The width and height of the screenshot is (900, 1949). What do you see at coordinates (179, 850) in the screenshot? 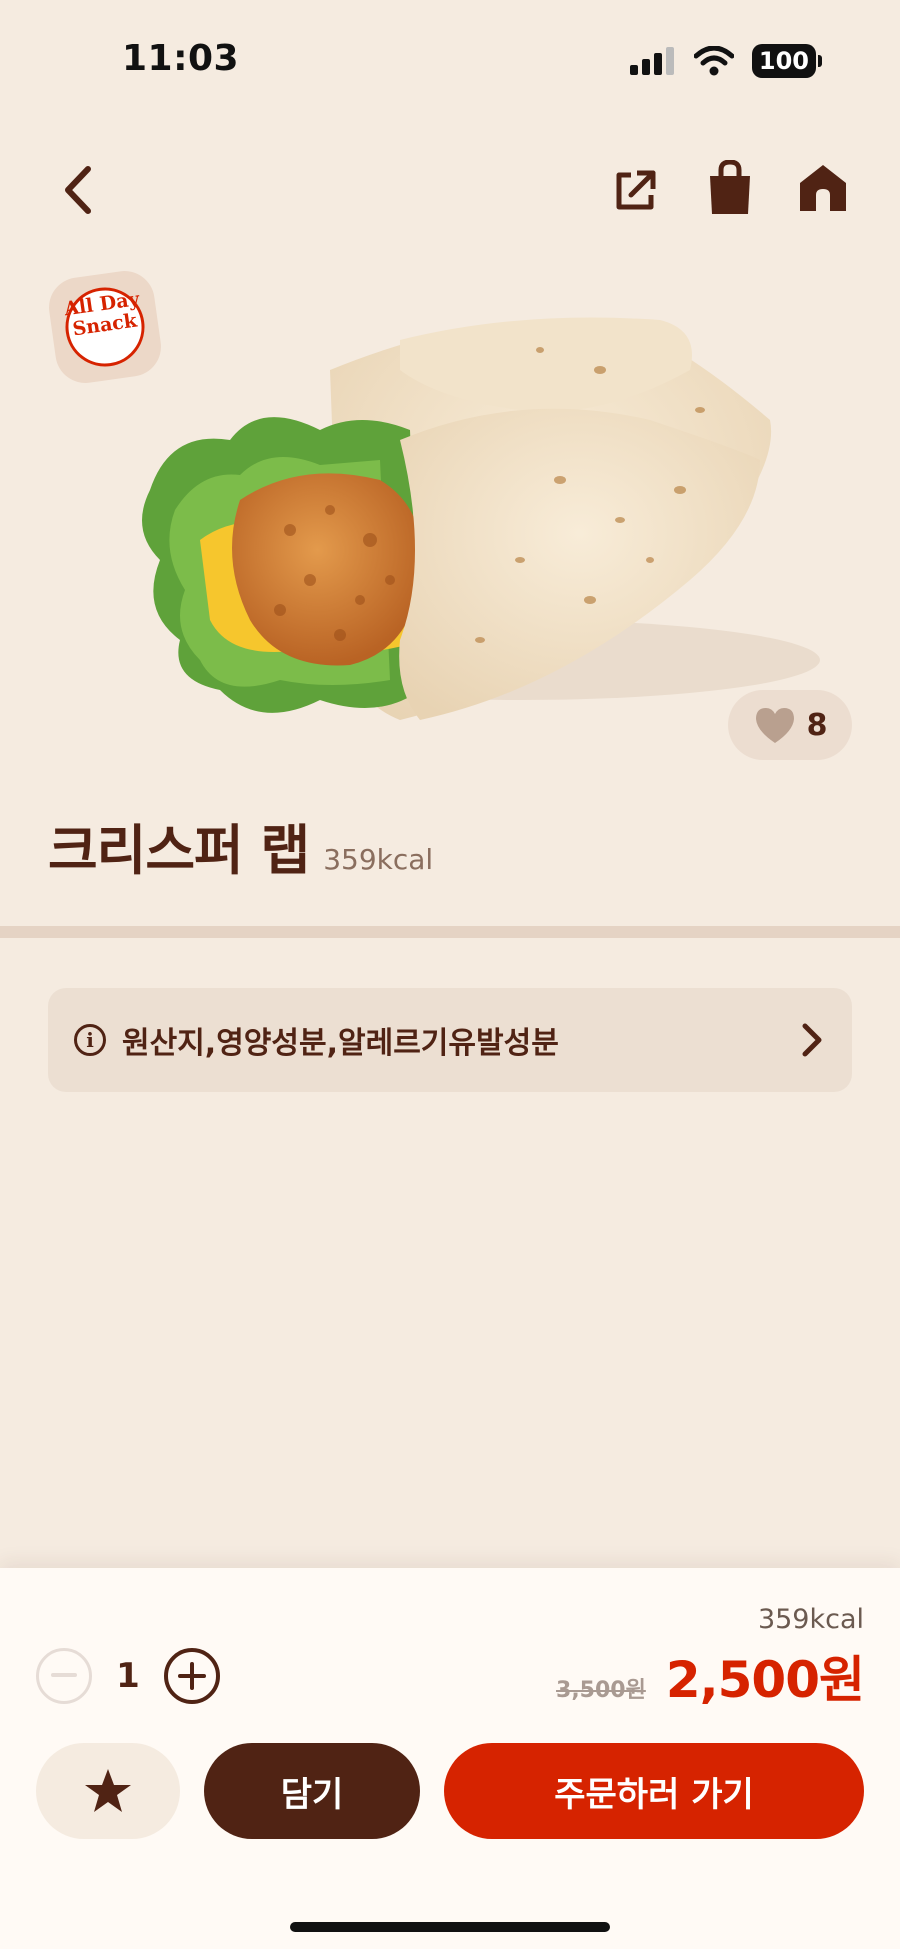
I see `product-name: 크리스퍼 랩` at bounding box center [179, 850].